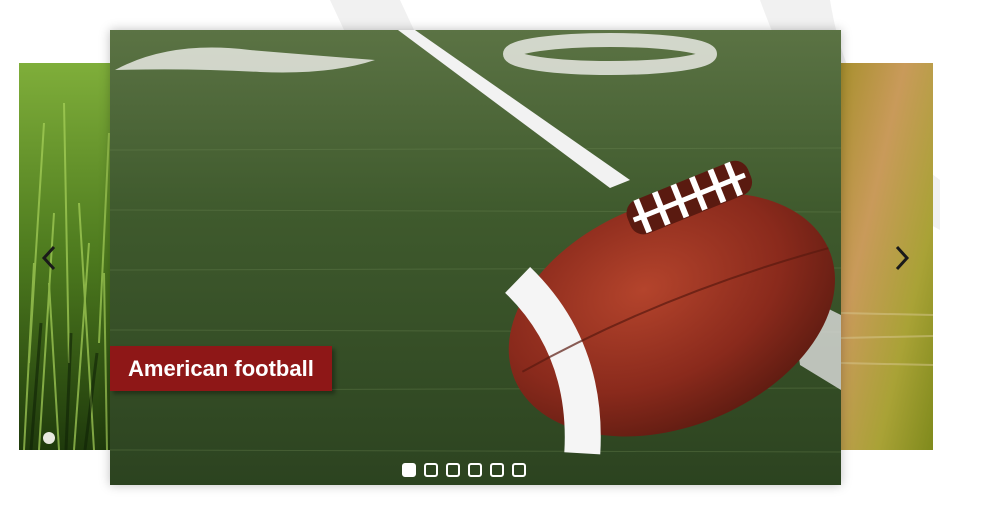 The height and width of the screenshot is (525, 987). I want to click on grass-image, so click(64, 256).